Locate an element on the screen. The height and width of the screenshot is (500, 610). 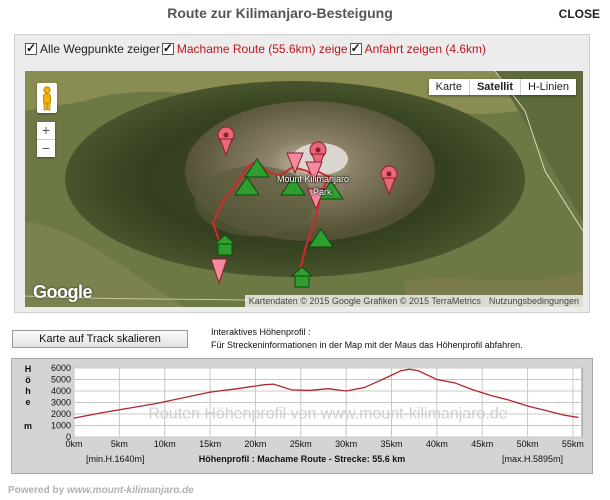
x-tick-label: 5km is located at coordinates (119, 444).